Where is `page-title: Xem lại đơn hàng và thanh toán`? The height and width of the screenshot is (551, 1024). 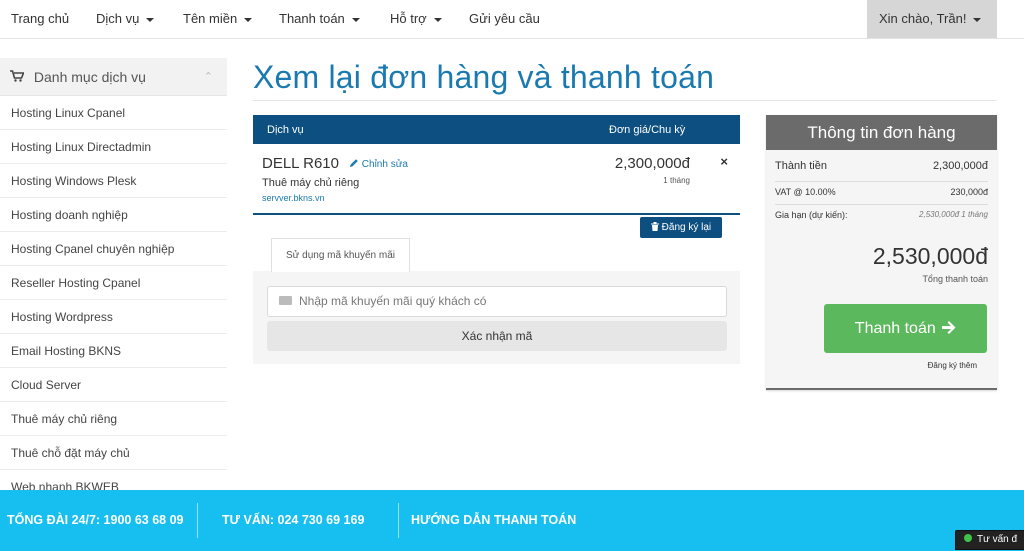
page-title: Xem lại đơn hàng và thanh toán is located at coordinates (484, 77).